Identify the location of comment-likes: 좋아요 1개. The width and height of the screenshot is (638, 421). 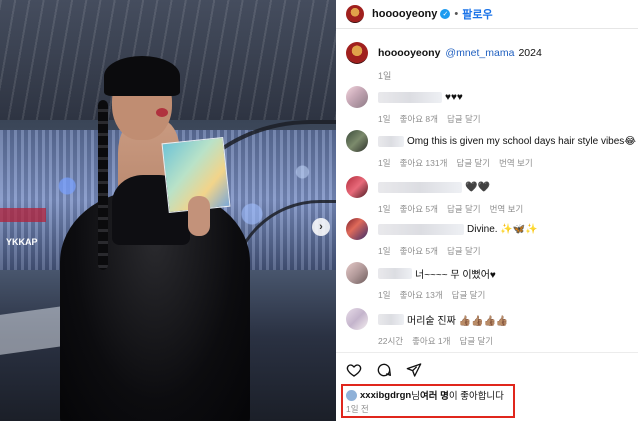
(431, 341).